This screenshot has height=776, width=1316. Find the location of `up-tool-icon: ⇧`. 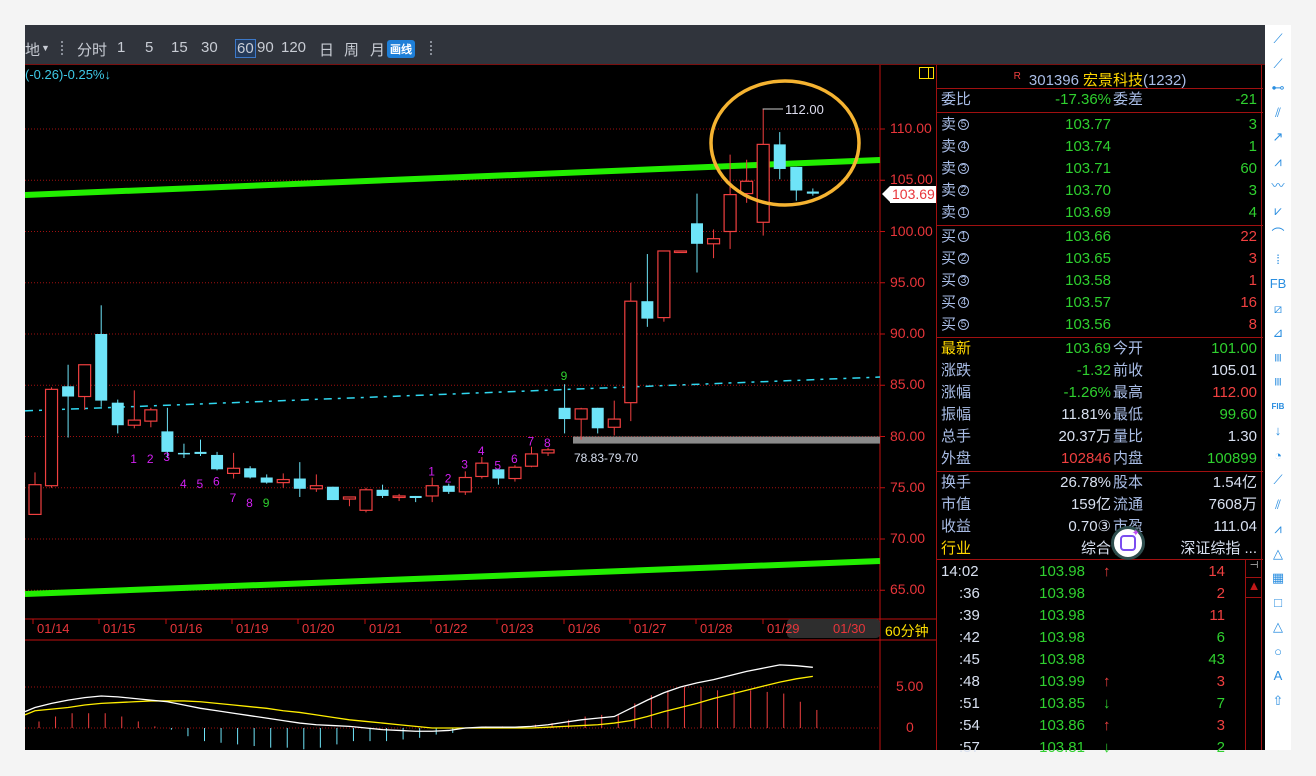

up-tool-icon: ⇧ is located at coordinates (1278, 701).